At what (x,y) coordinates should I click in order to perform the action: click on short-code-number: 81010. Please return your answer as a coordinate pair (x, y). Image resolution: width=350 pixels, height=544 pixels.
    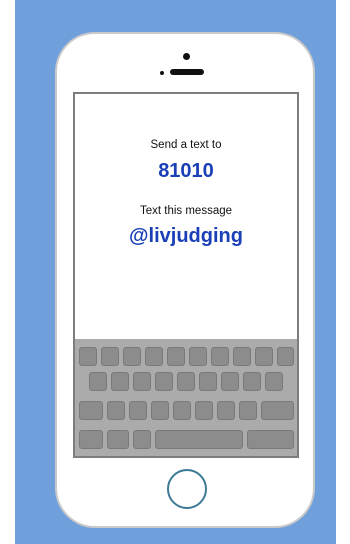
    Looking at the image, I should click on (186, 171).